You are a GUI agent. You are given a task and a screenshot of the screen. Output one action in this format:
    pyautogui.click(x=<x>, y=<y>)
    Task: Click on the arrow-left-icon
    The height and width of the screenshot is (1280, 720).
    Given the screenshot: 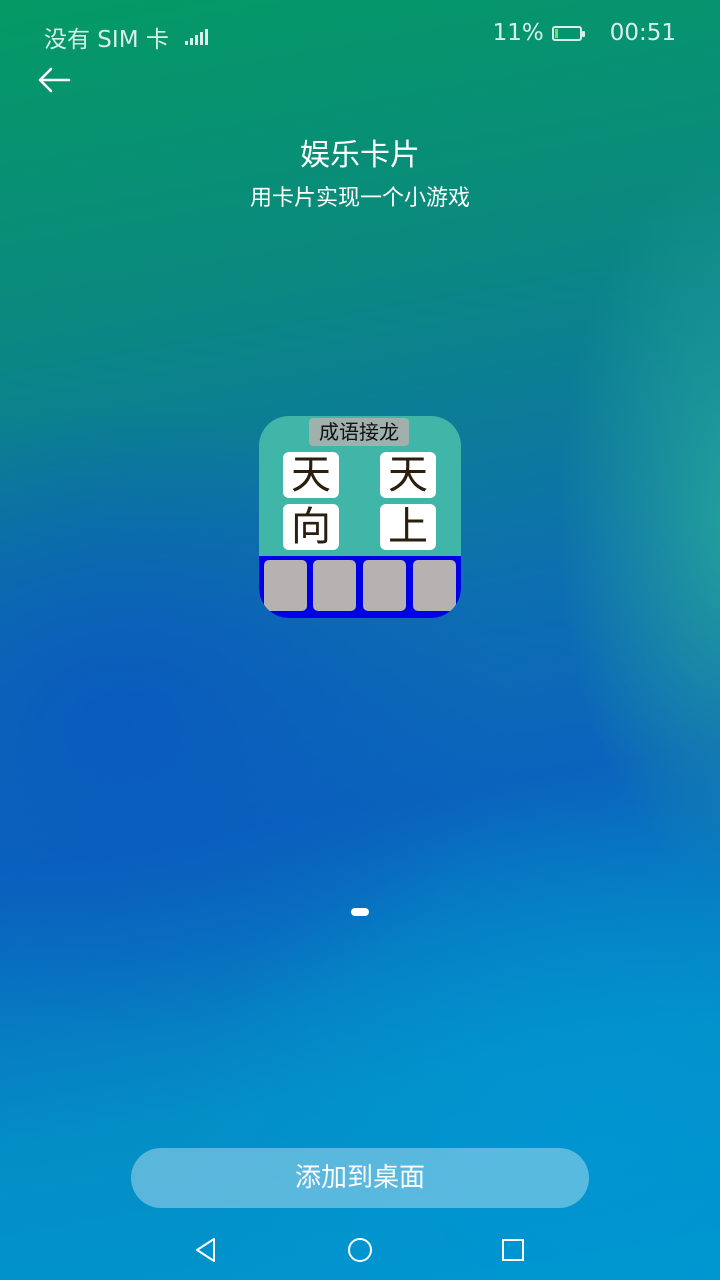 What is the action you would take?
    pyautogui.click(x=54, y=80)
    